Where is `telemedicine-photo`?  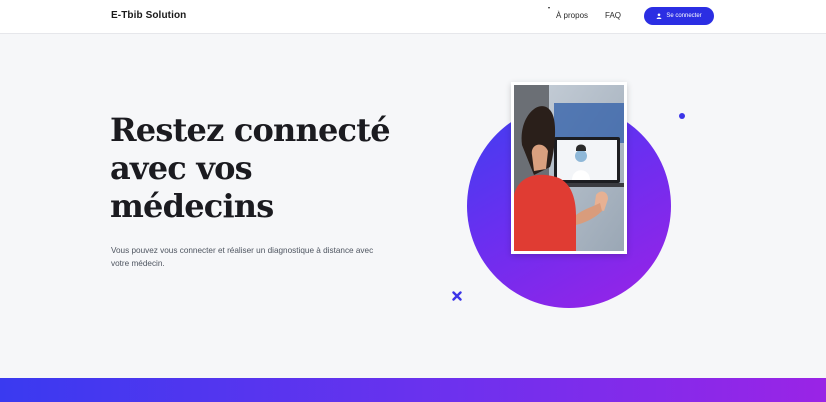
telemedicine-photo is located at coordinates (569, 168).